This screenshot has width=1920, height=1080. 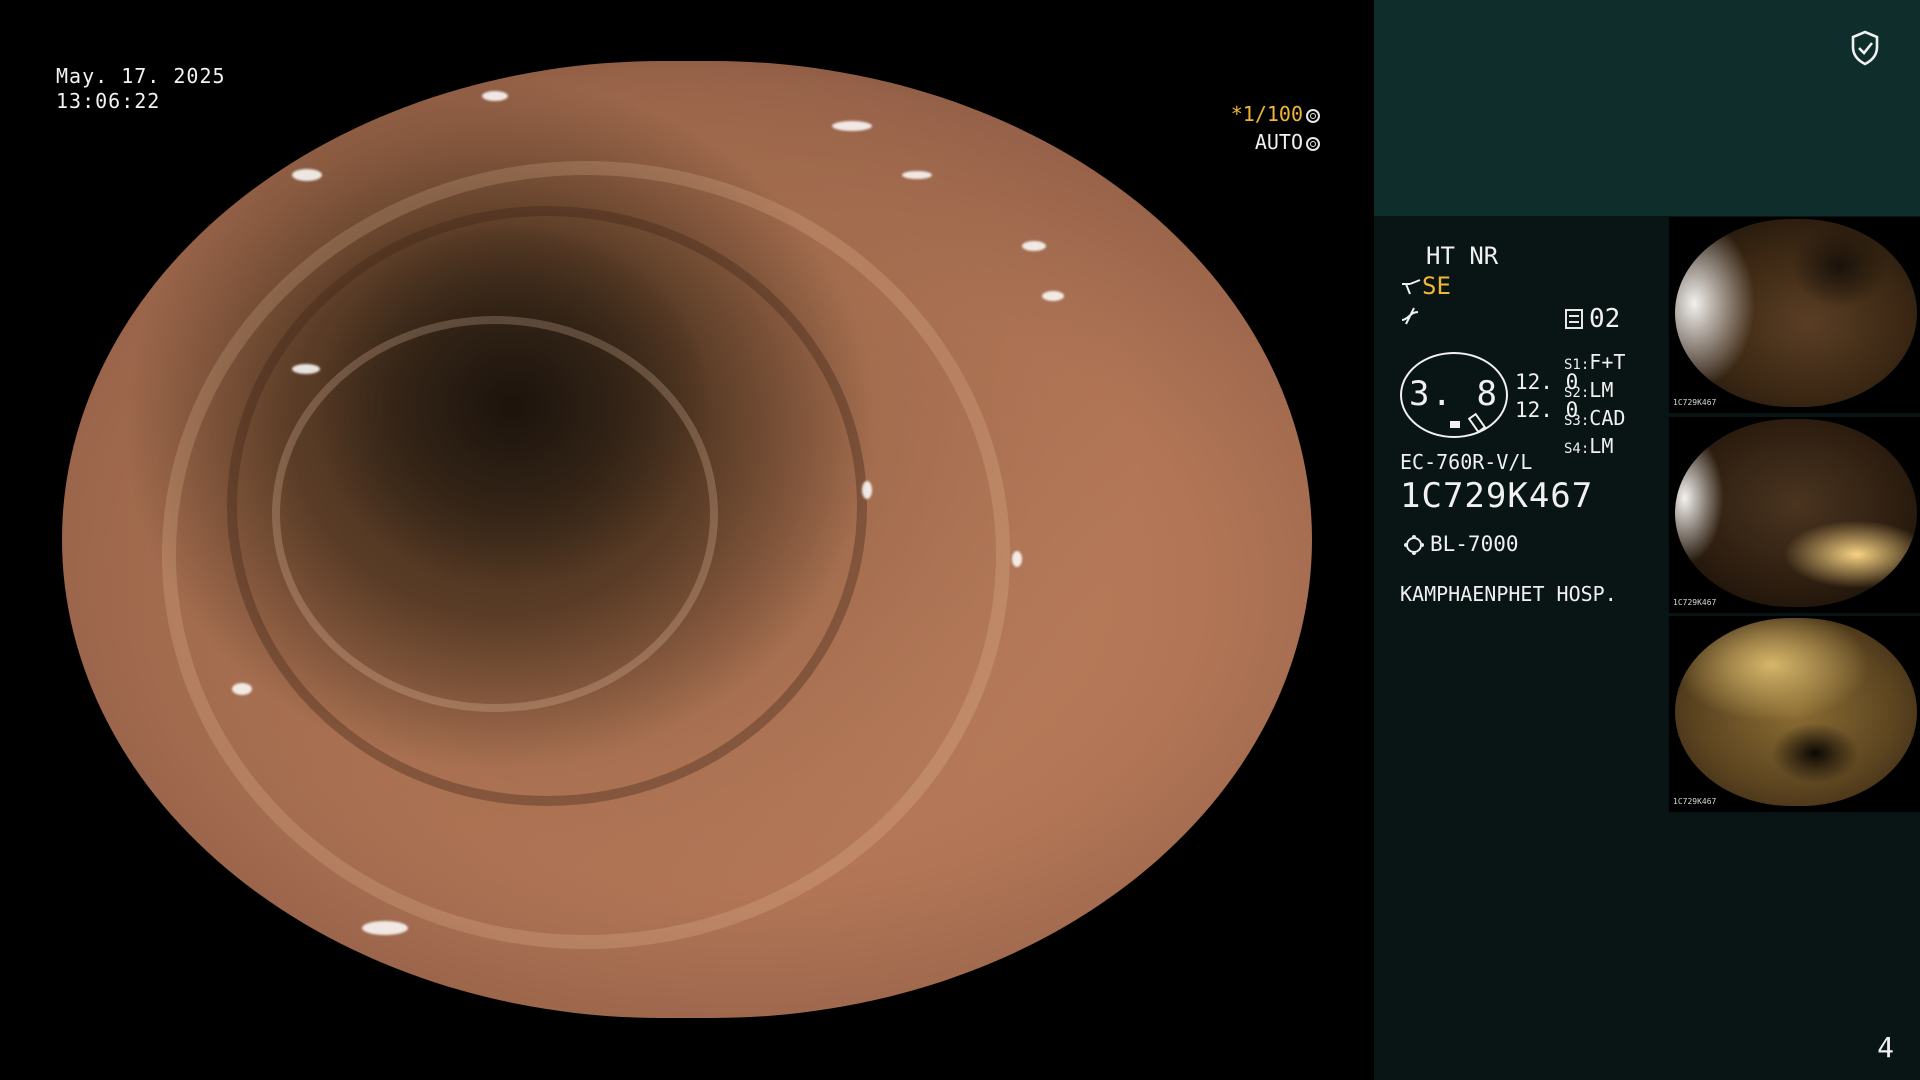 I want to click on light-source-row: BL-7000, so click(x=1459, y=544).